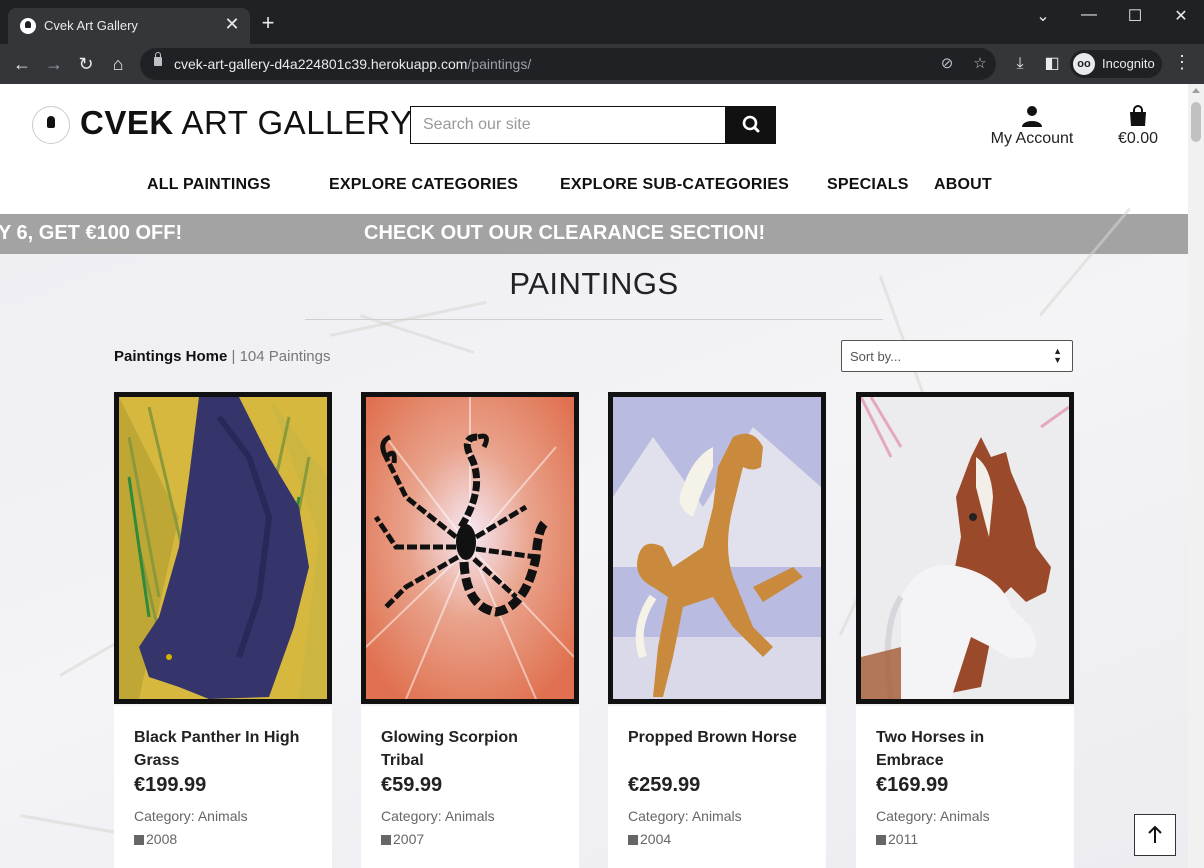 The image size is (1204, 868). Describe the element at coordinates (118, 64) in the screenshot. I see `home-icon: ⌂` at that location.